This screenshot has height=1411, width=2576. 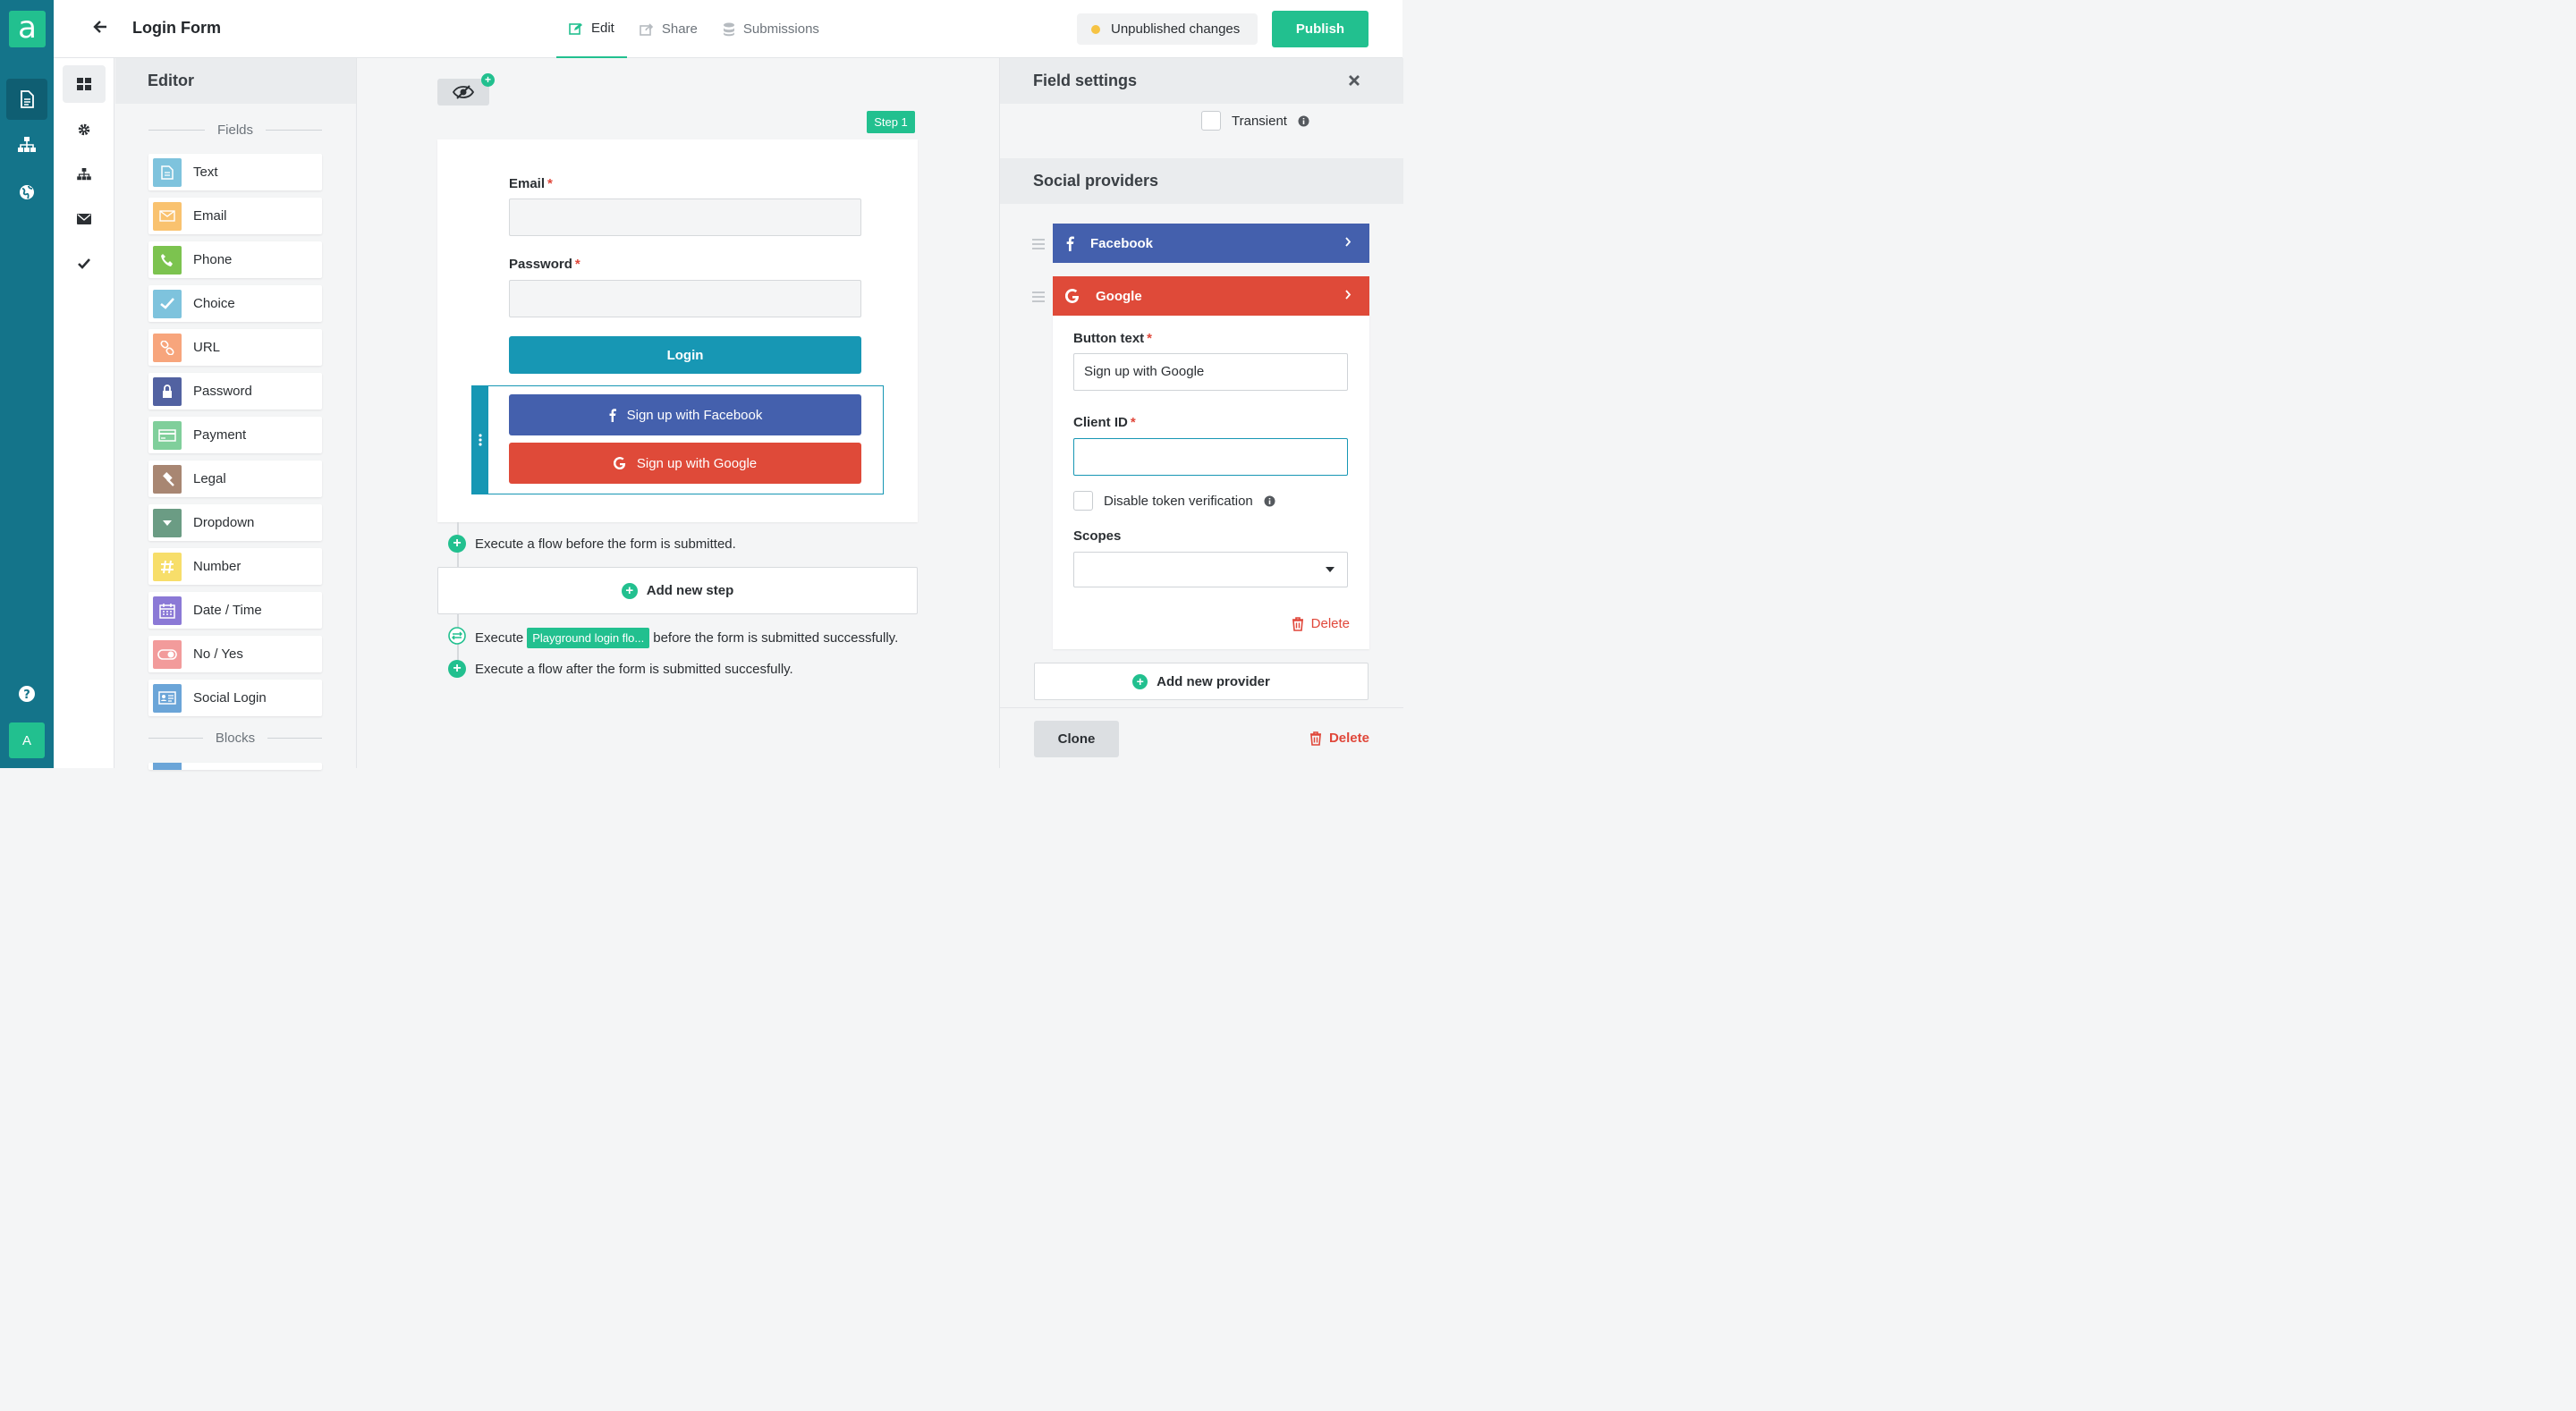 I want to click on edit-icon, so click(x=575, y=28).